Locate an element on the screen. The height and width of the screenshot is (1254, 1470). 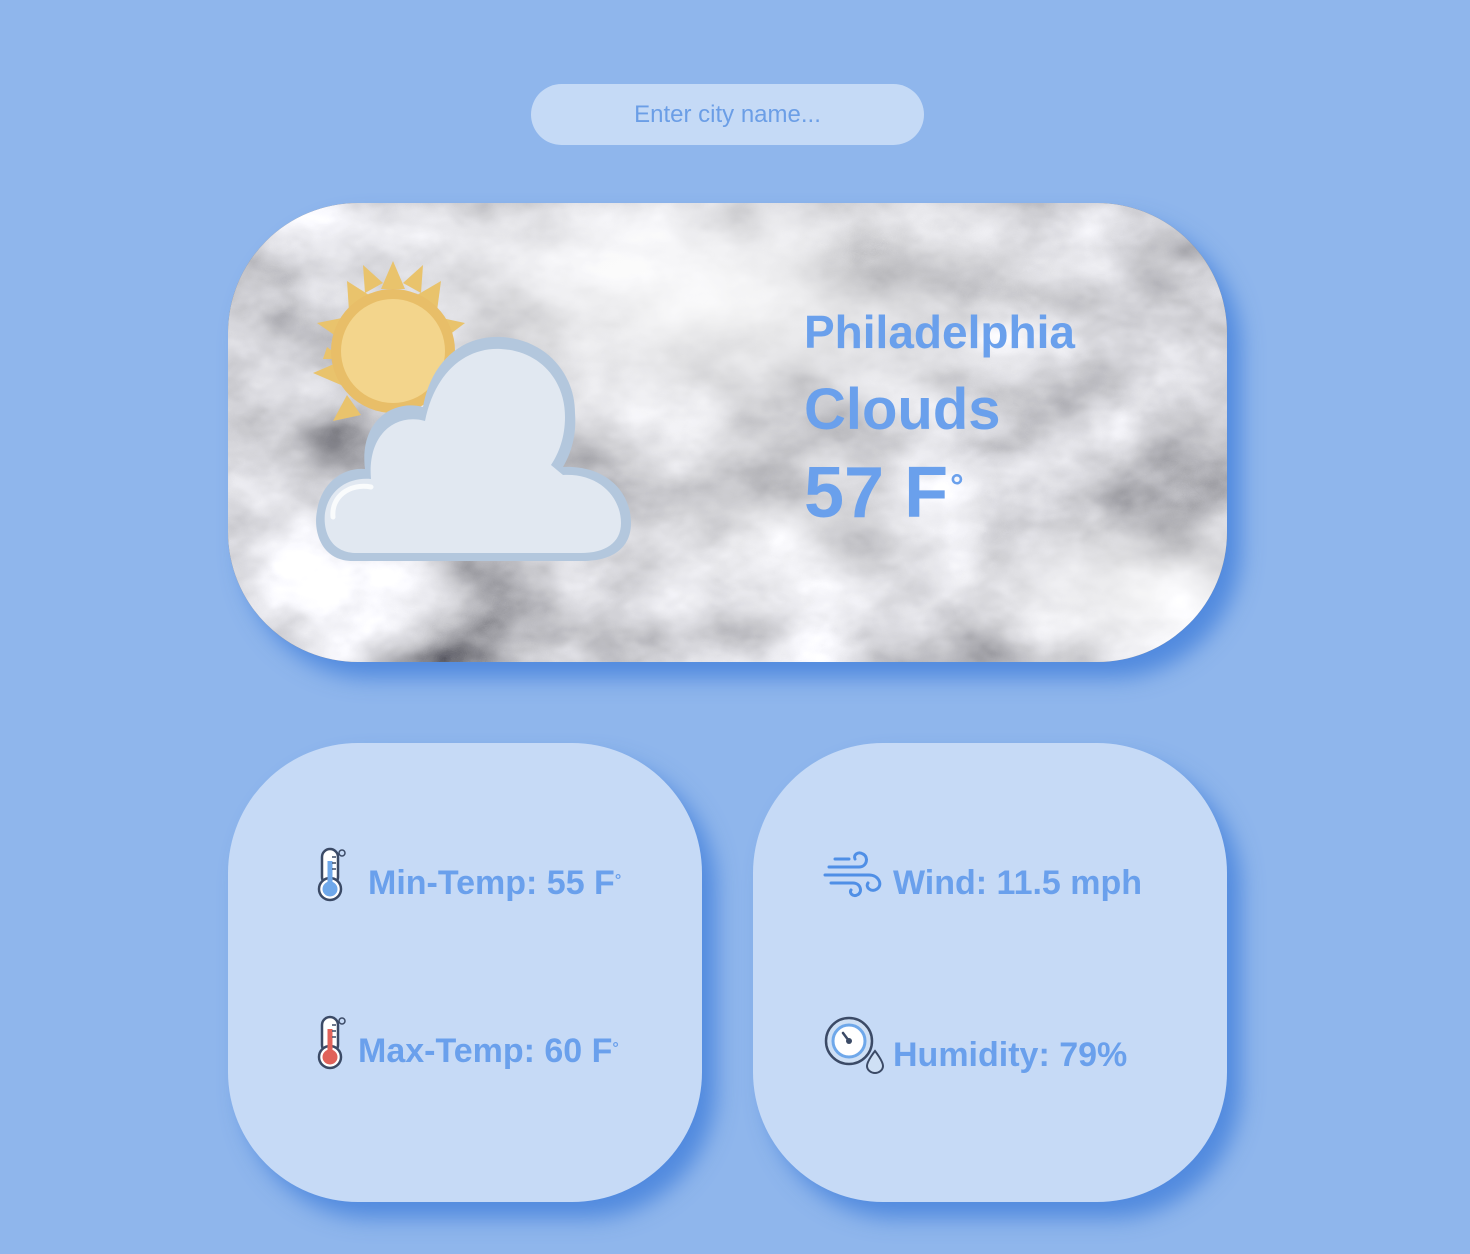
max-temp-label: Max-Temp: 60 F° is located at coordinates (488, 1051).